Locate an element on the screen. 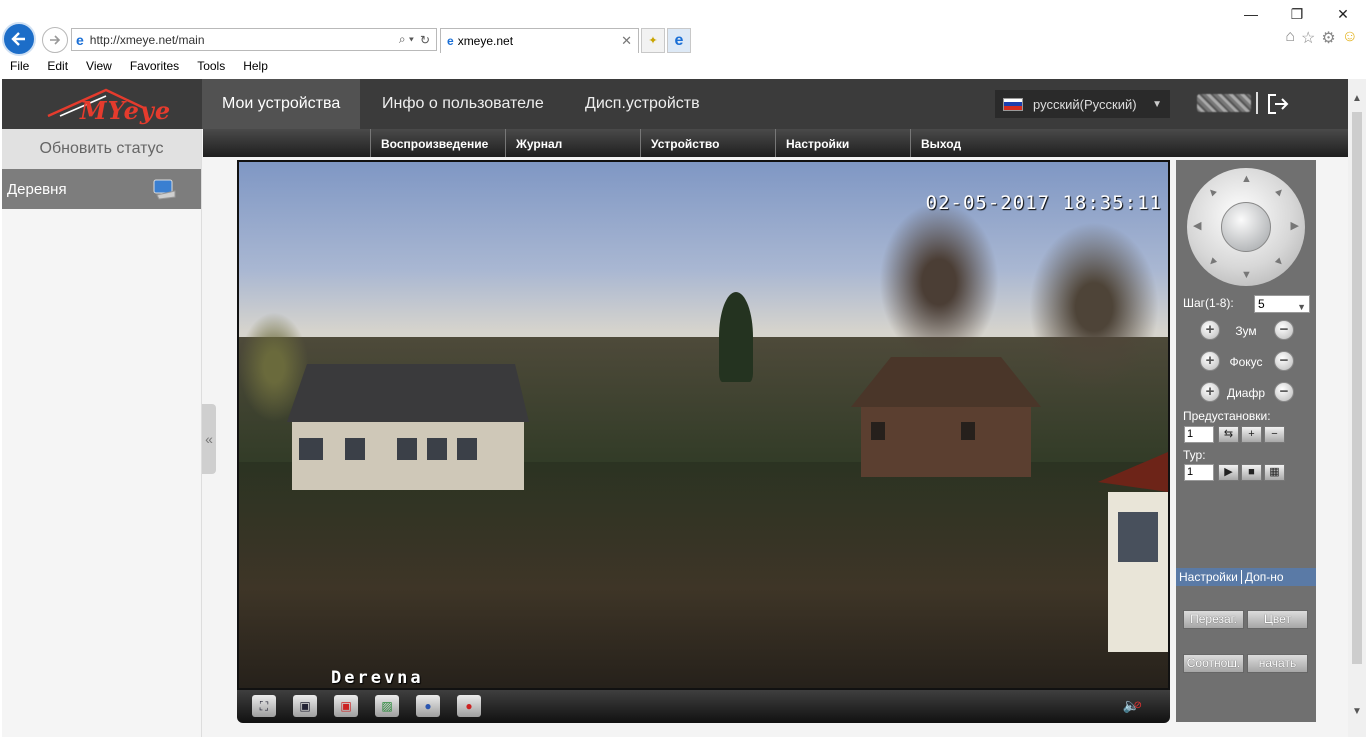 This screenshot has width=1366, height=737. refresh-icon: ↻ is located at coordinates (425, 40).